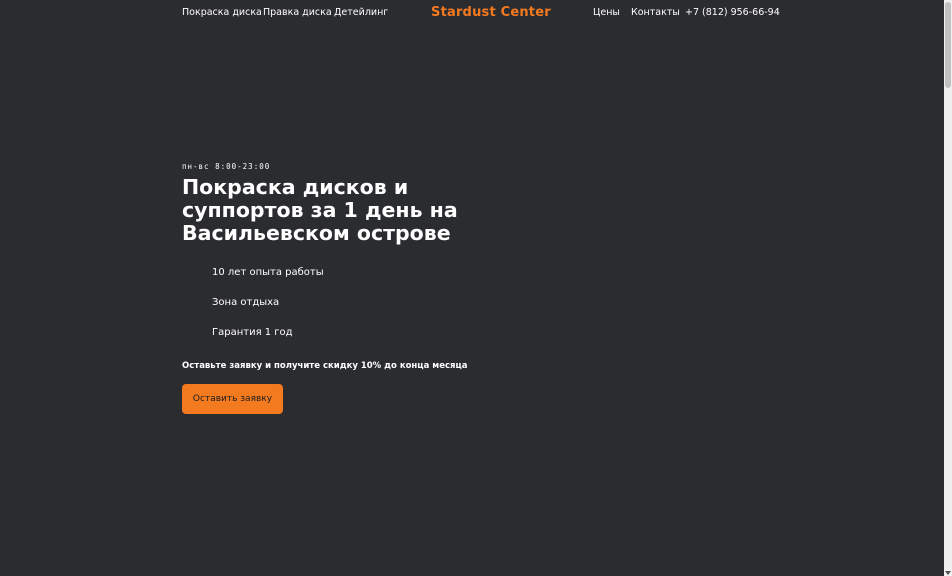 This screenshot has width=952, height=576. What do you see at coordinates (232, 399) in the screenshot?
I see `submit-request-button: Оставить заявку` at bounding box center [232, 399].